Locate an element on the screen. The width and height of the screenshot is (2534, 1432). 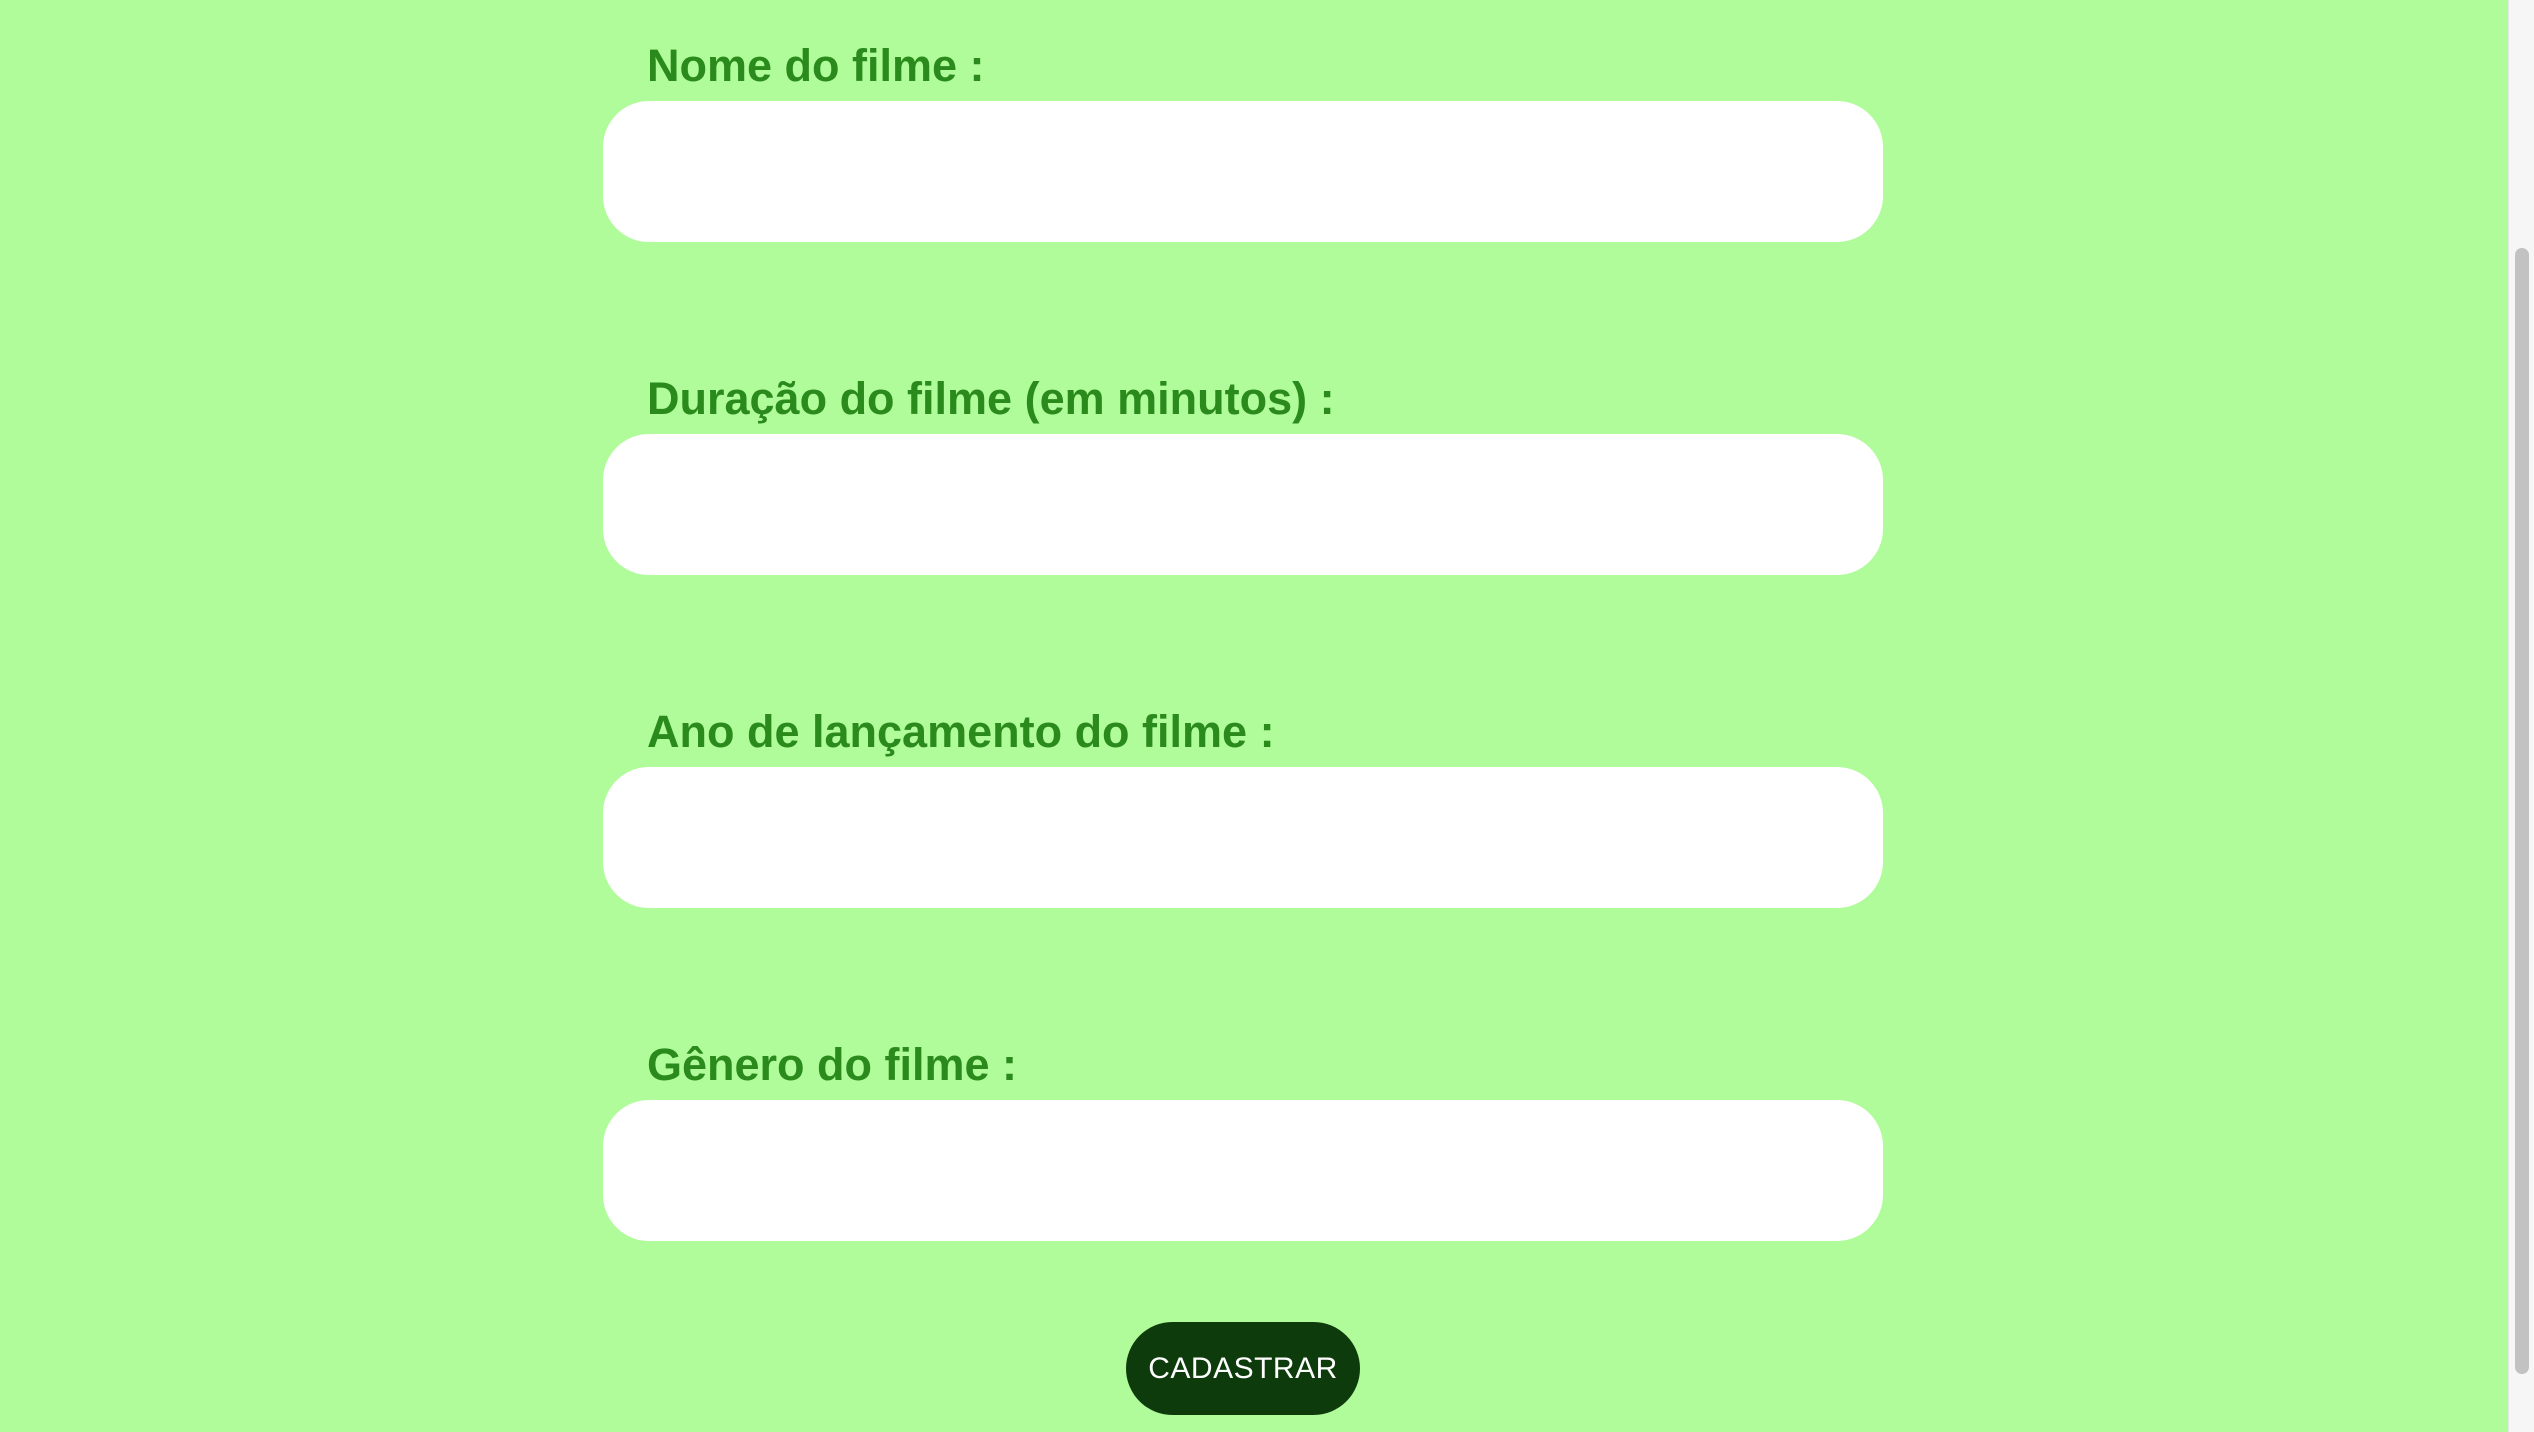
movie-duration-label: Duração do filme (em minutos) : is located at coordinates (991, 398).